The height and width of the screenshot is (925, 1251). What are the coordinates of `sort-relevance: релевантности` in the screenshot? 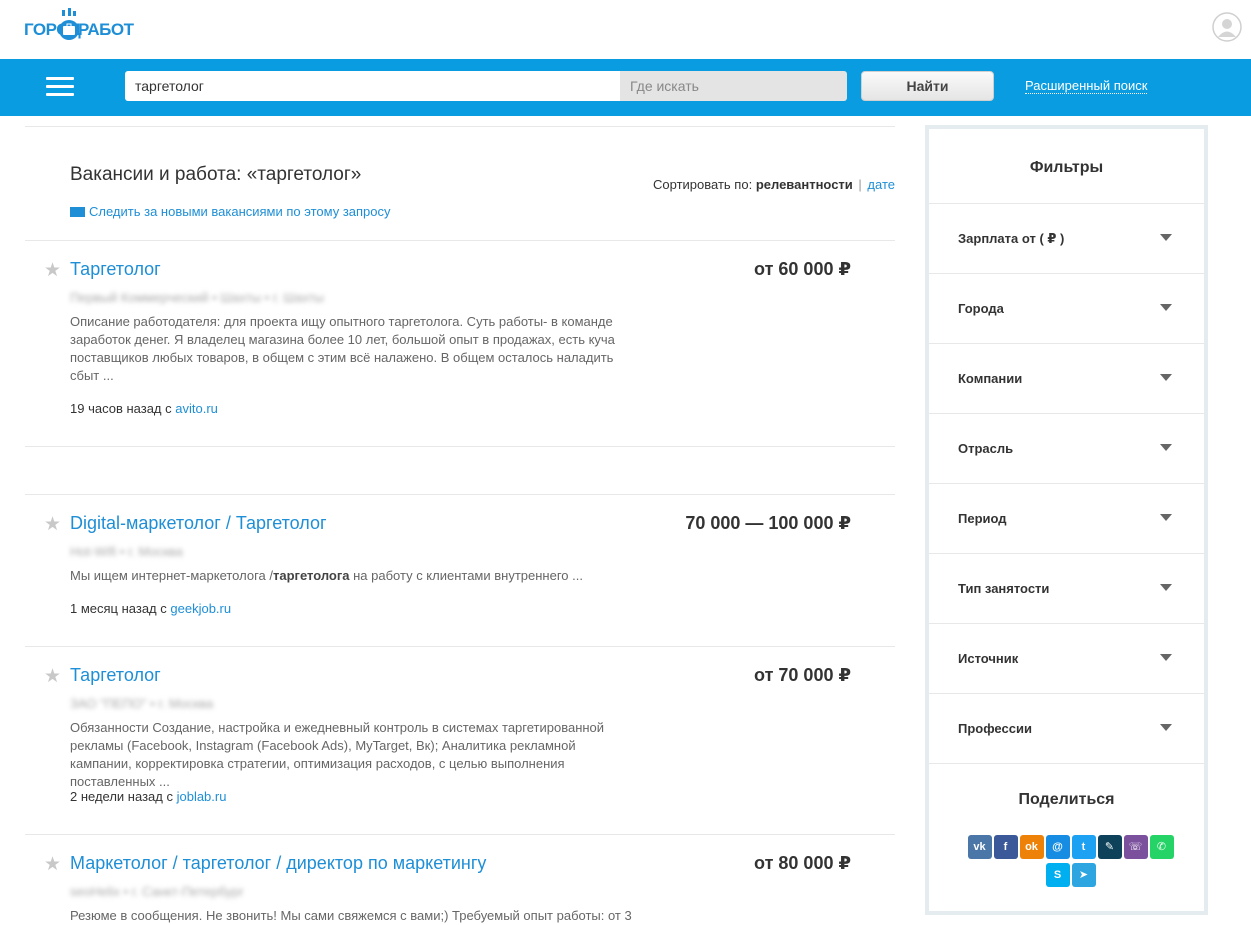 It's located at (804, 184).